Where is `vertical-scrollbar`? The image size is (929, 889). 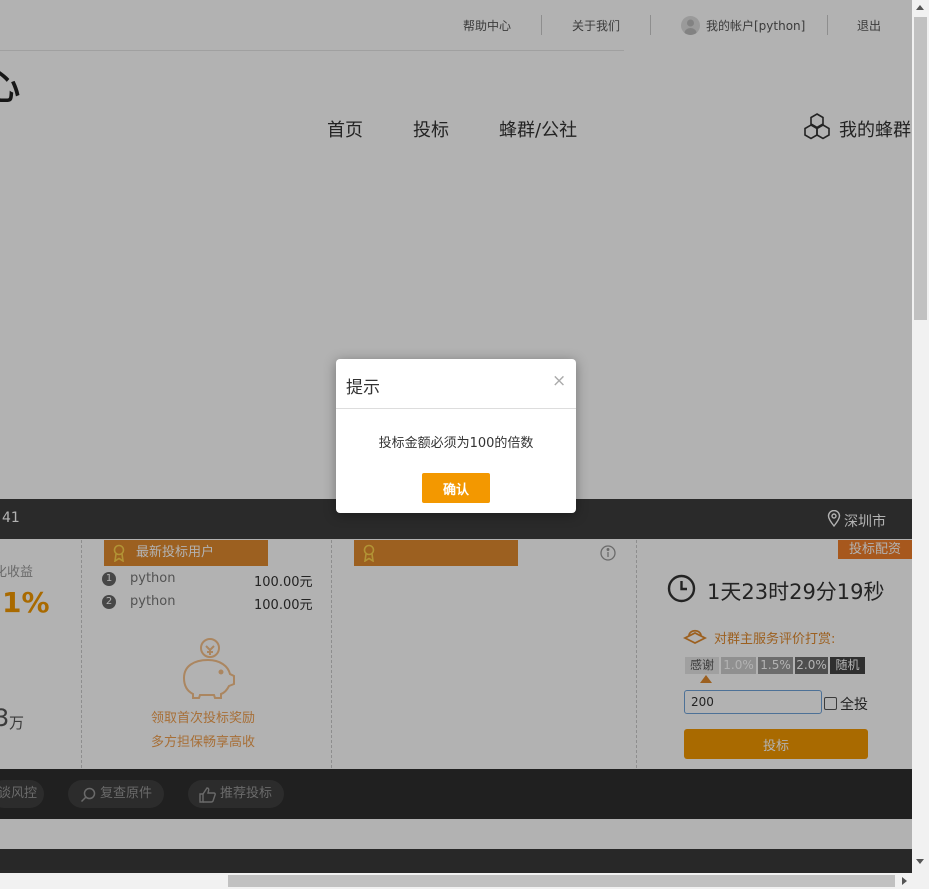
vertical-scrollbar is located at coordinates (920, 436).